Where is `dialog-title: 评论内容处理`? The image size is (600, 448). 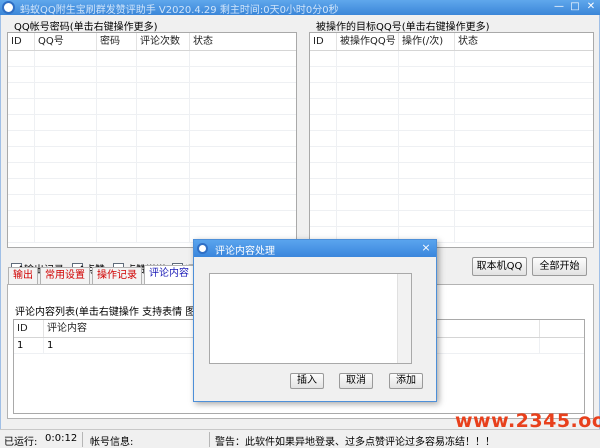 dialog-title: 评论内容处理 is located at coordinates (245, 251).